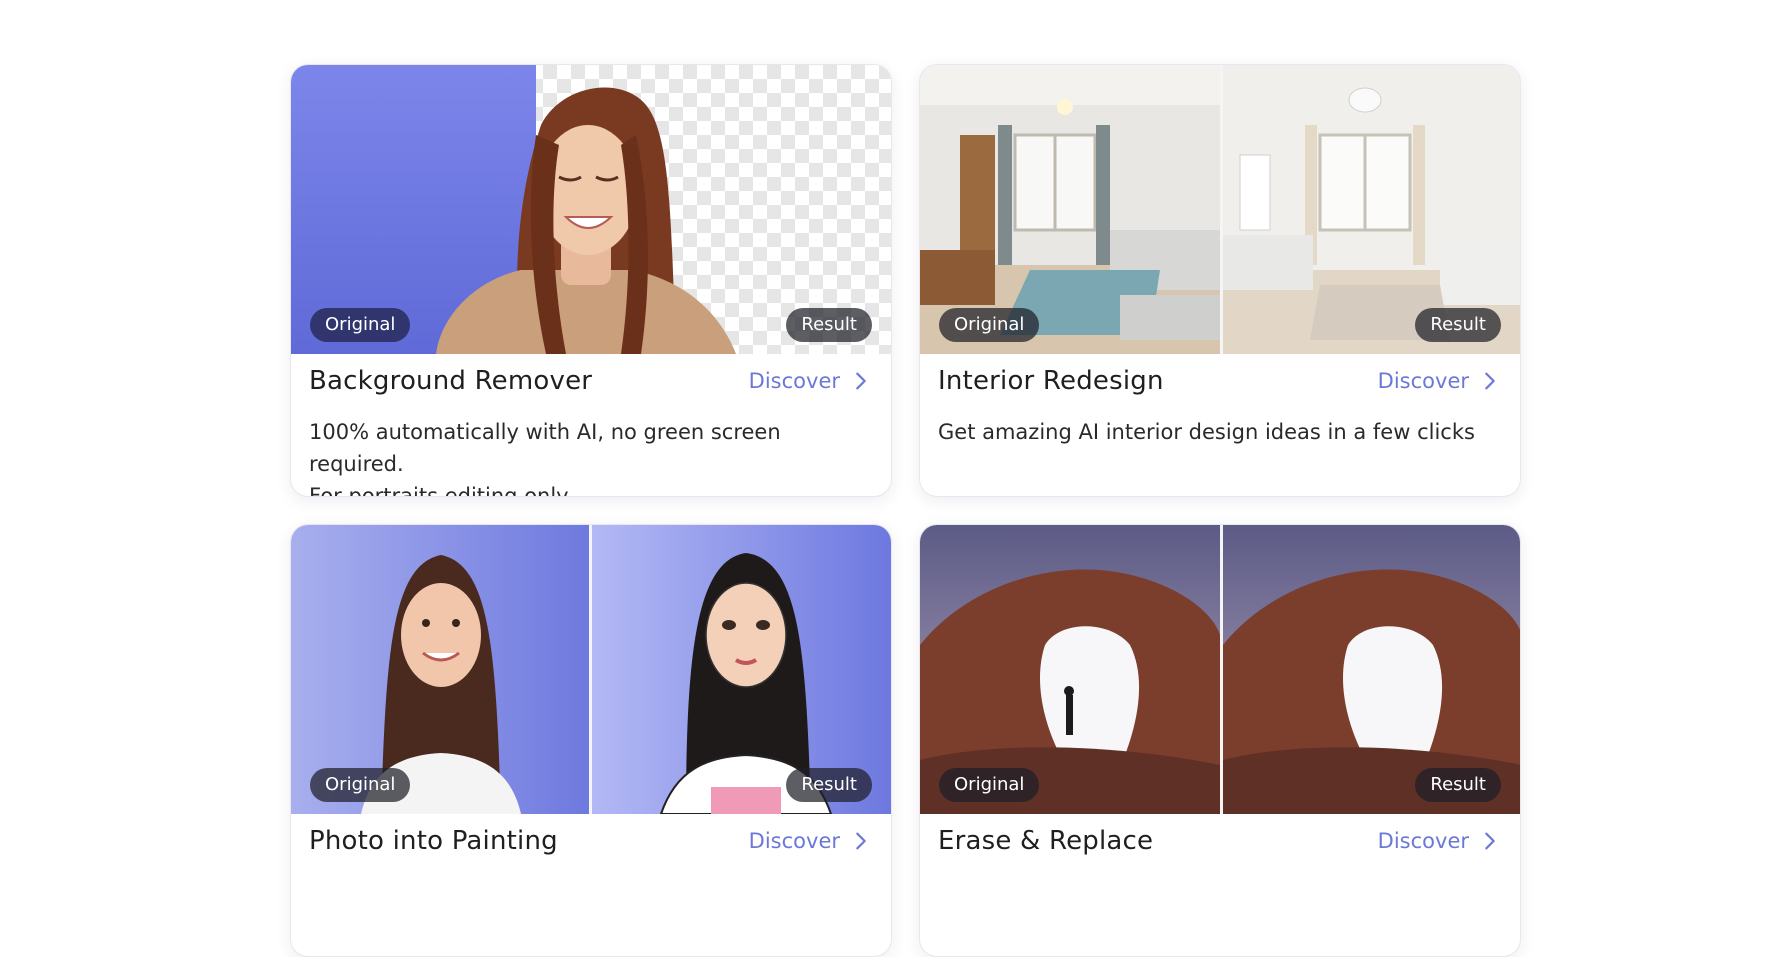  What do you see at coordinates (451, 381) in the screenshot?
I see `card-title: Background Remover` at bounding box center [451, 381].